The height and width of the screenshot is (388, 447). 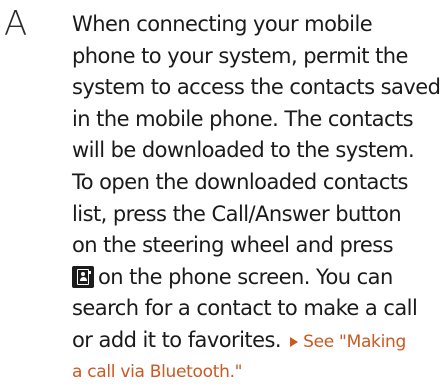 I want to click on answer-line: system to access the contacts saved, so click(x=256, y=87).